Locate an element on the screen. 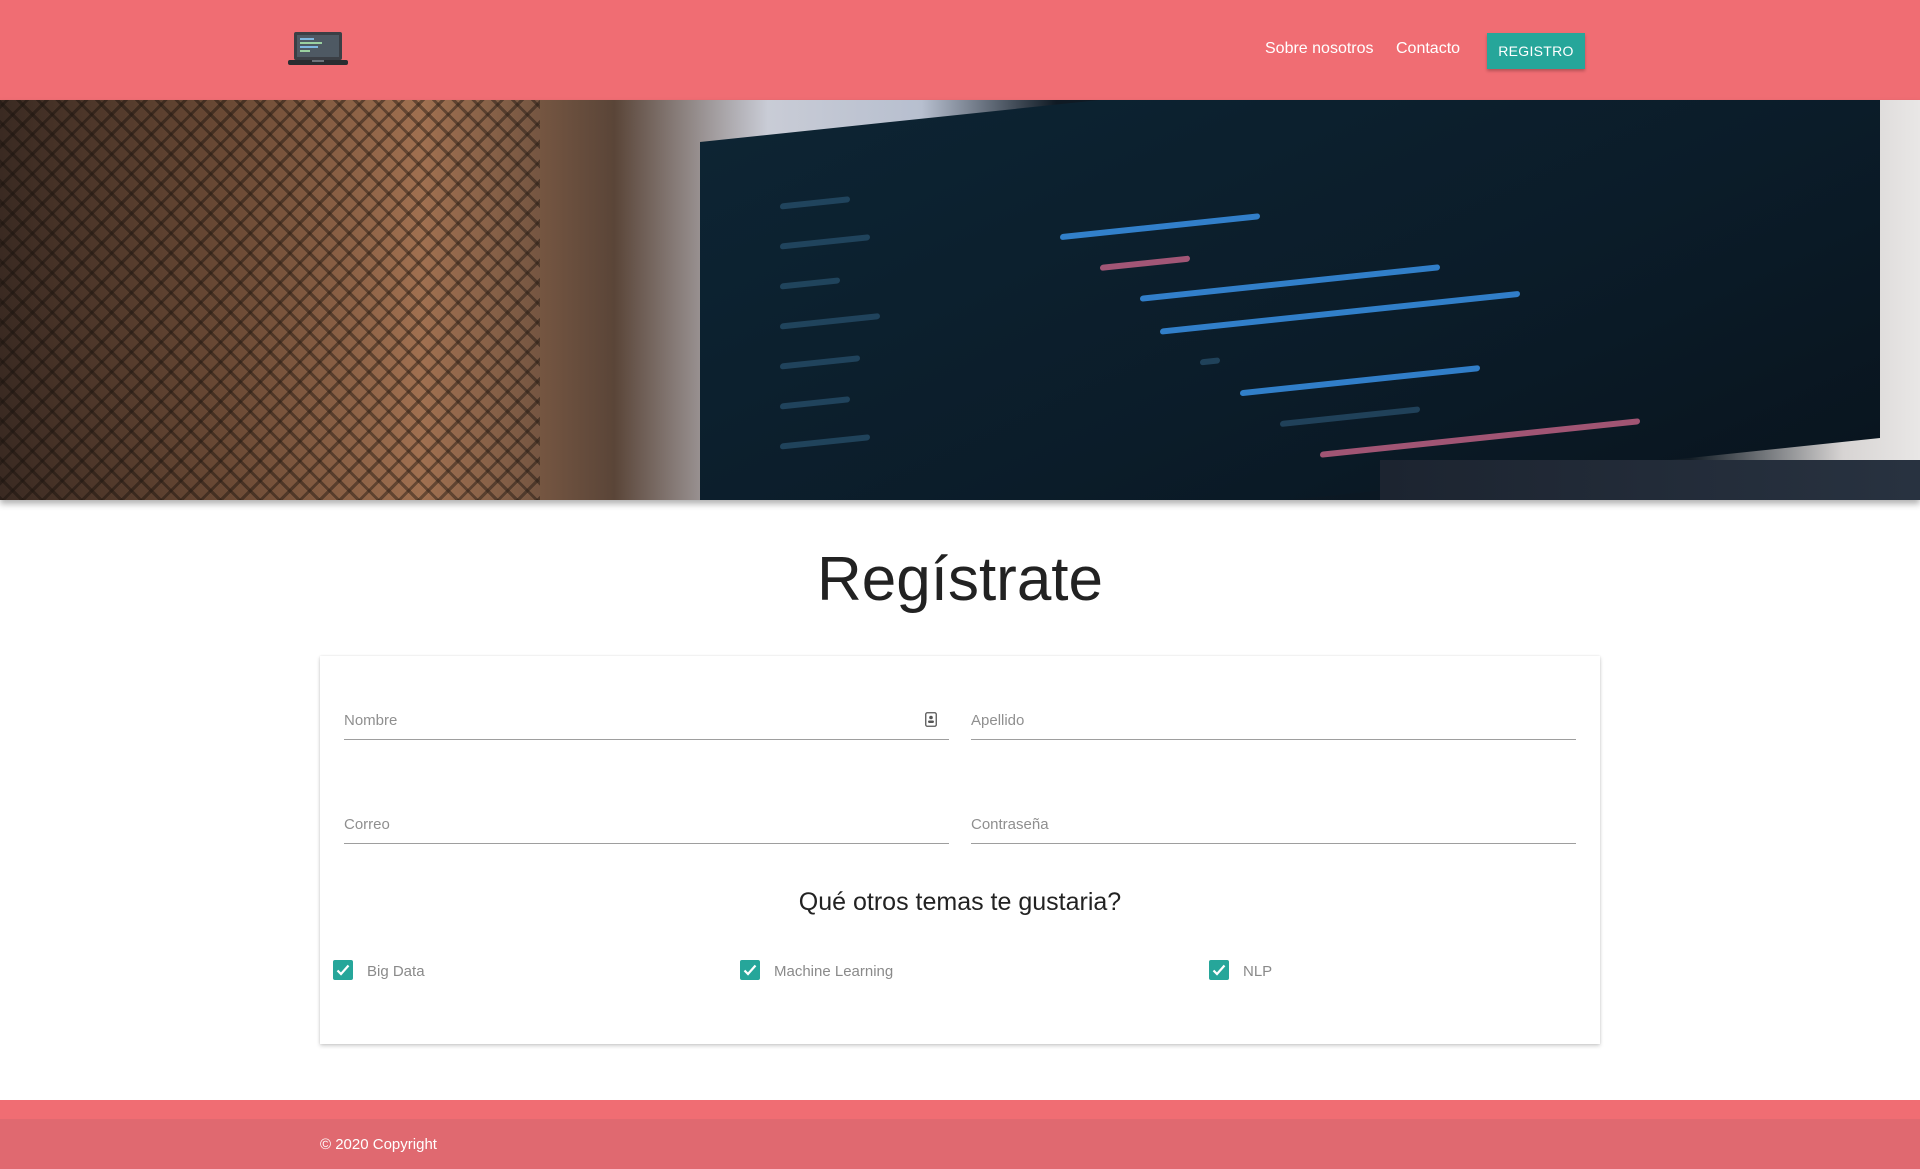 The width and height of the screenshot is (1920, 1169). nav-link-about: Sobre nosotros is located at coordinates (1319, 49).